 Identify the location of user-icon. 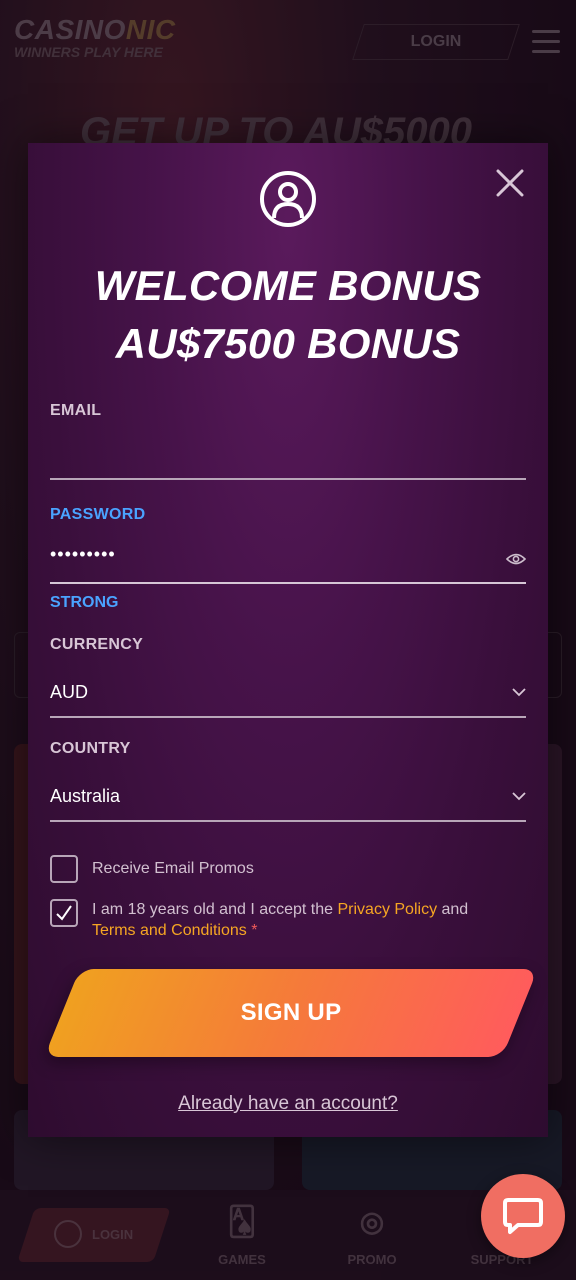
(288, 199).